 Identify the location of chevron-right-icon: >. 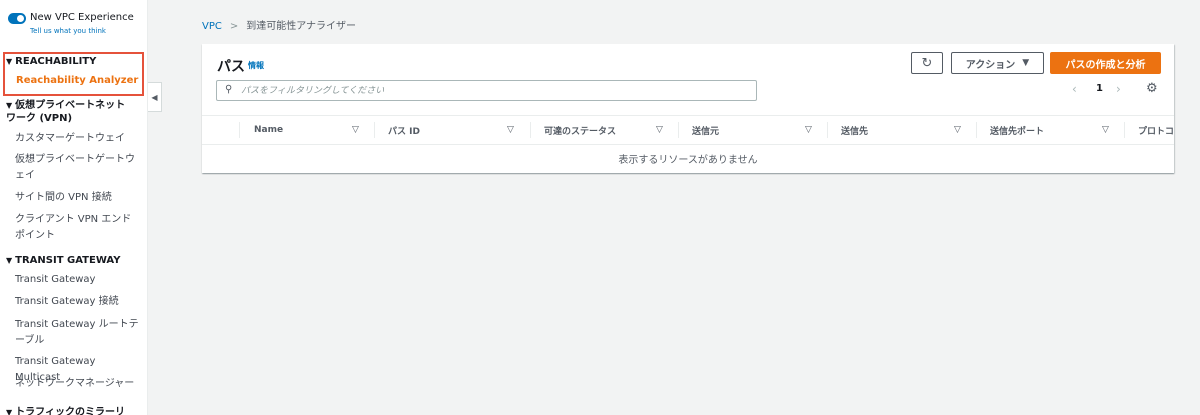
(234, 26).